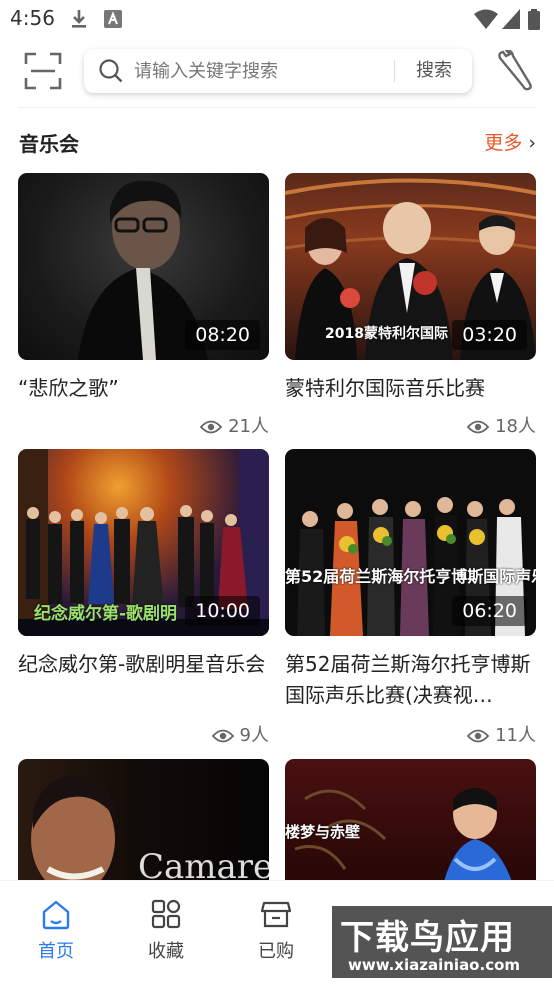 The height and width of the screenshot is (984, 554). Describe the element at coordinates (56, 951) in the screenshot. I see `nav-label: 首页` at that location.